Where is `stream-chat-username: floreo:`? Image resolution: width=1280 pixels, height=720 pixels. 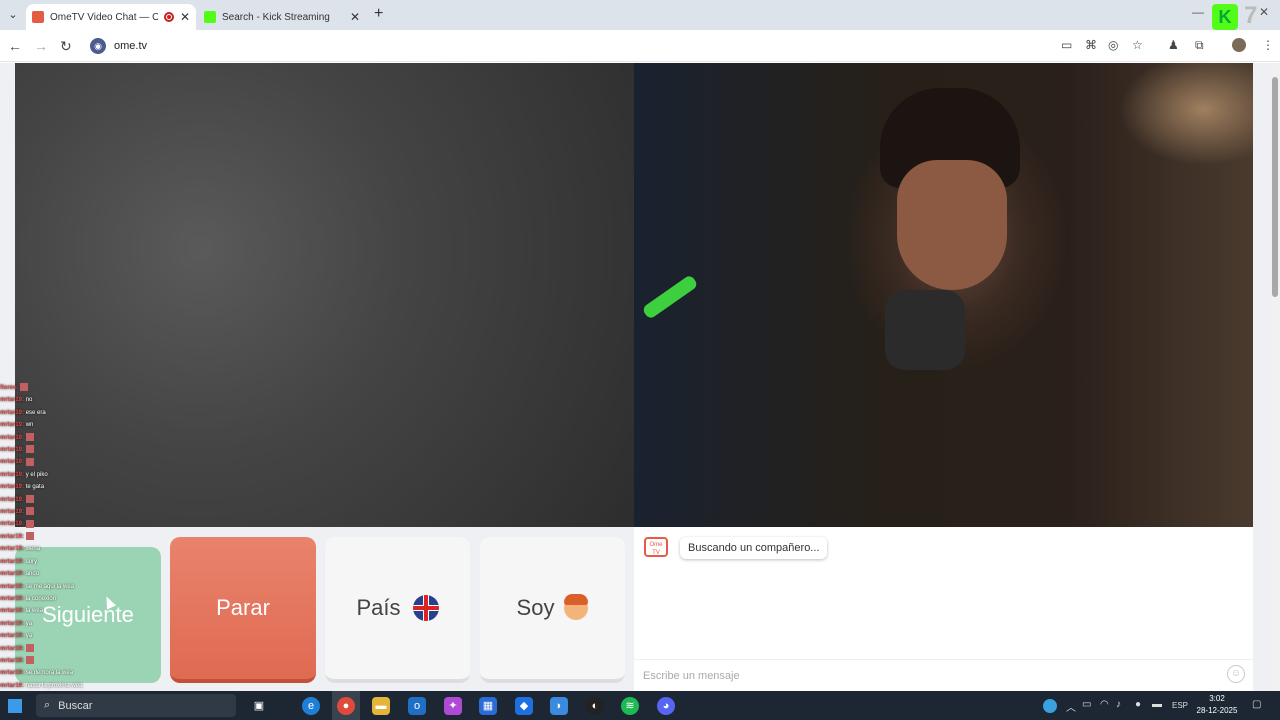 stream-chat-username: floreo: is located at coordinates (10, 388).